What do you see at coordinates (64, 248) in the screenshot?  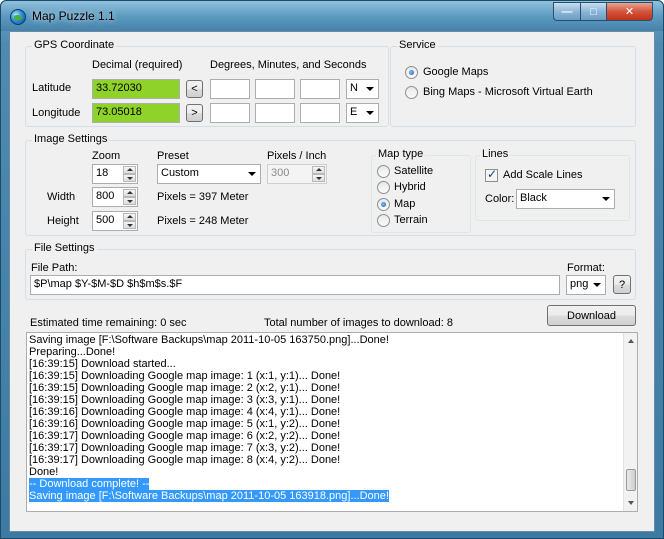 I see `file-settings-label: File Settings` at bounding box center [64, 248].